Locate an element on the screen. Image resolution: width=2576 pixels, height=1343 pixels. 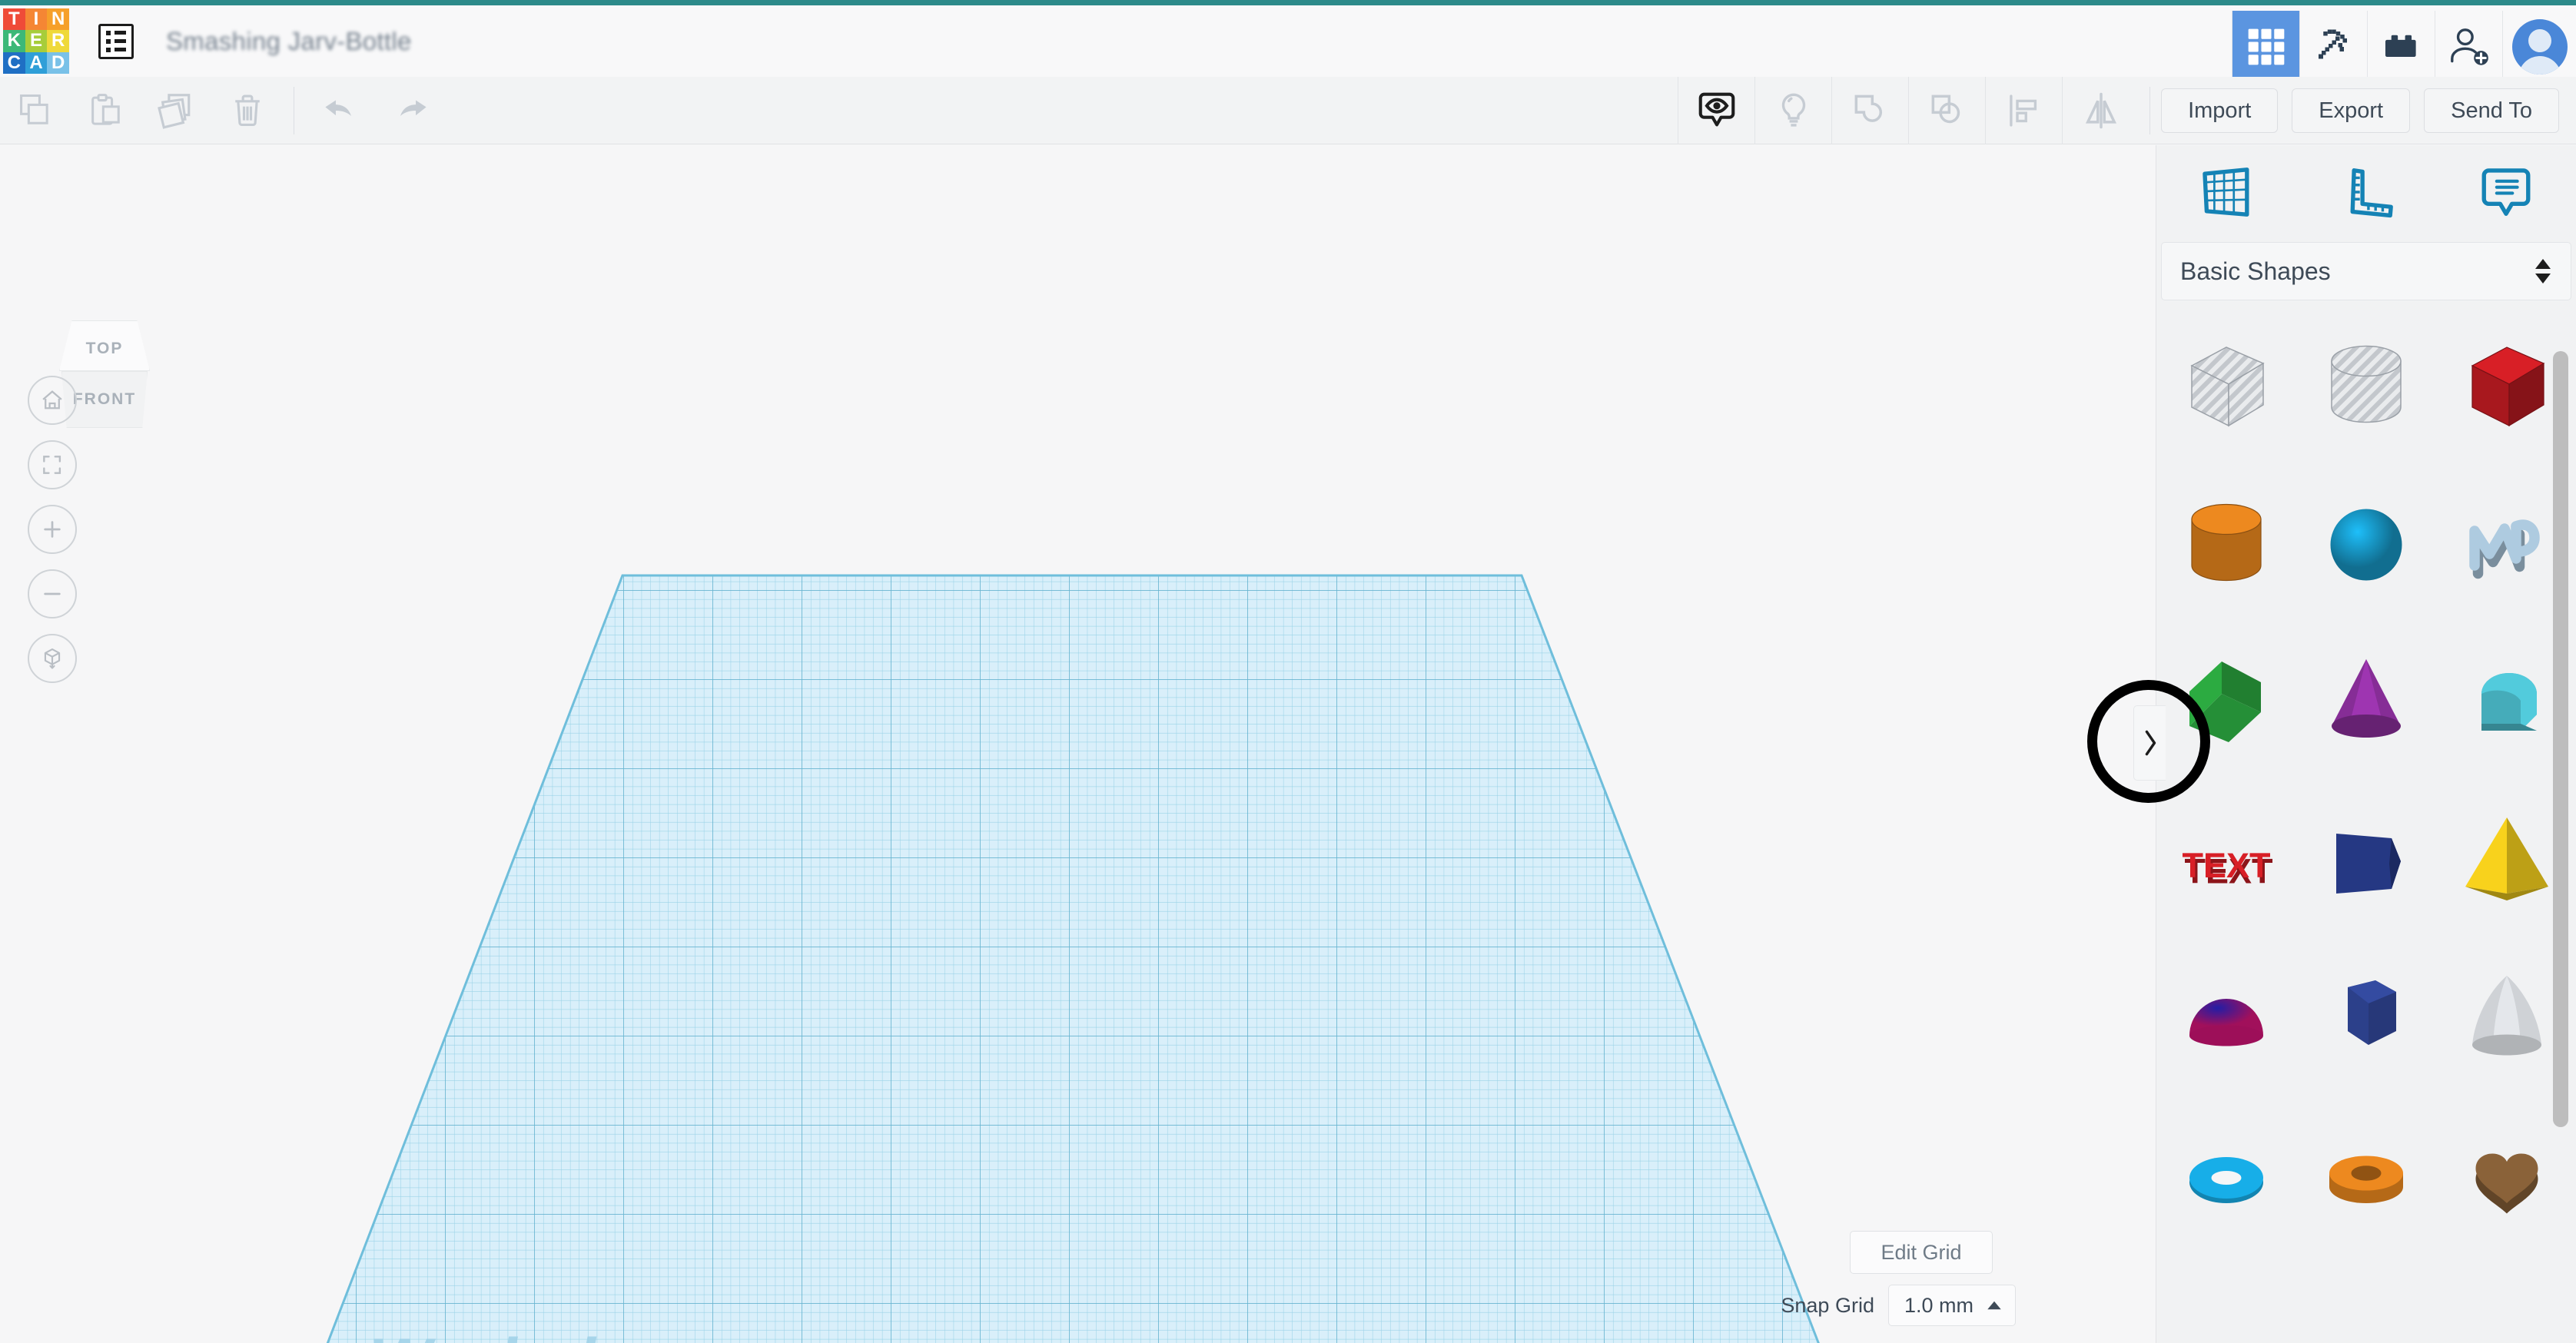
paste-icon is located at coordinates (106, 111).